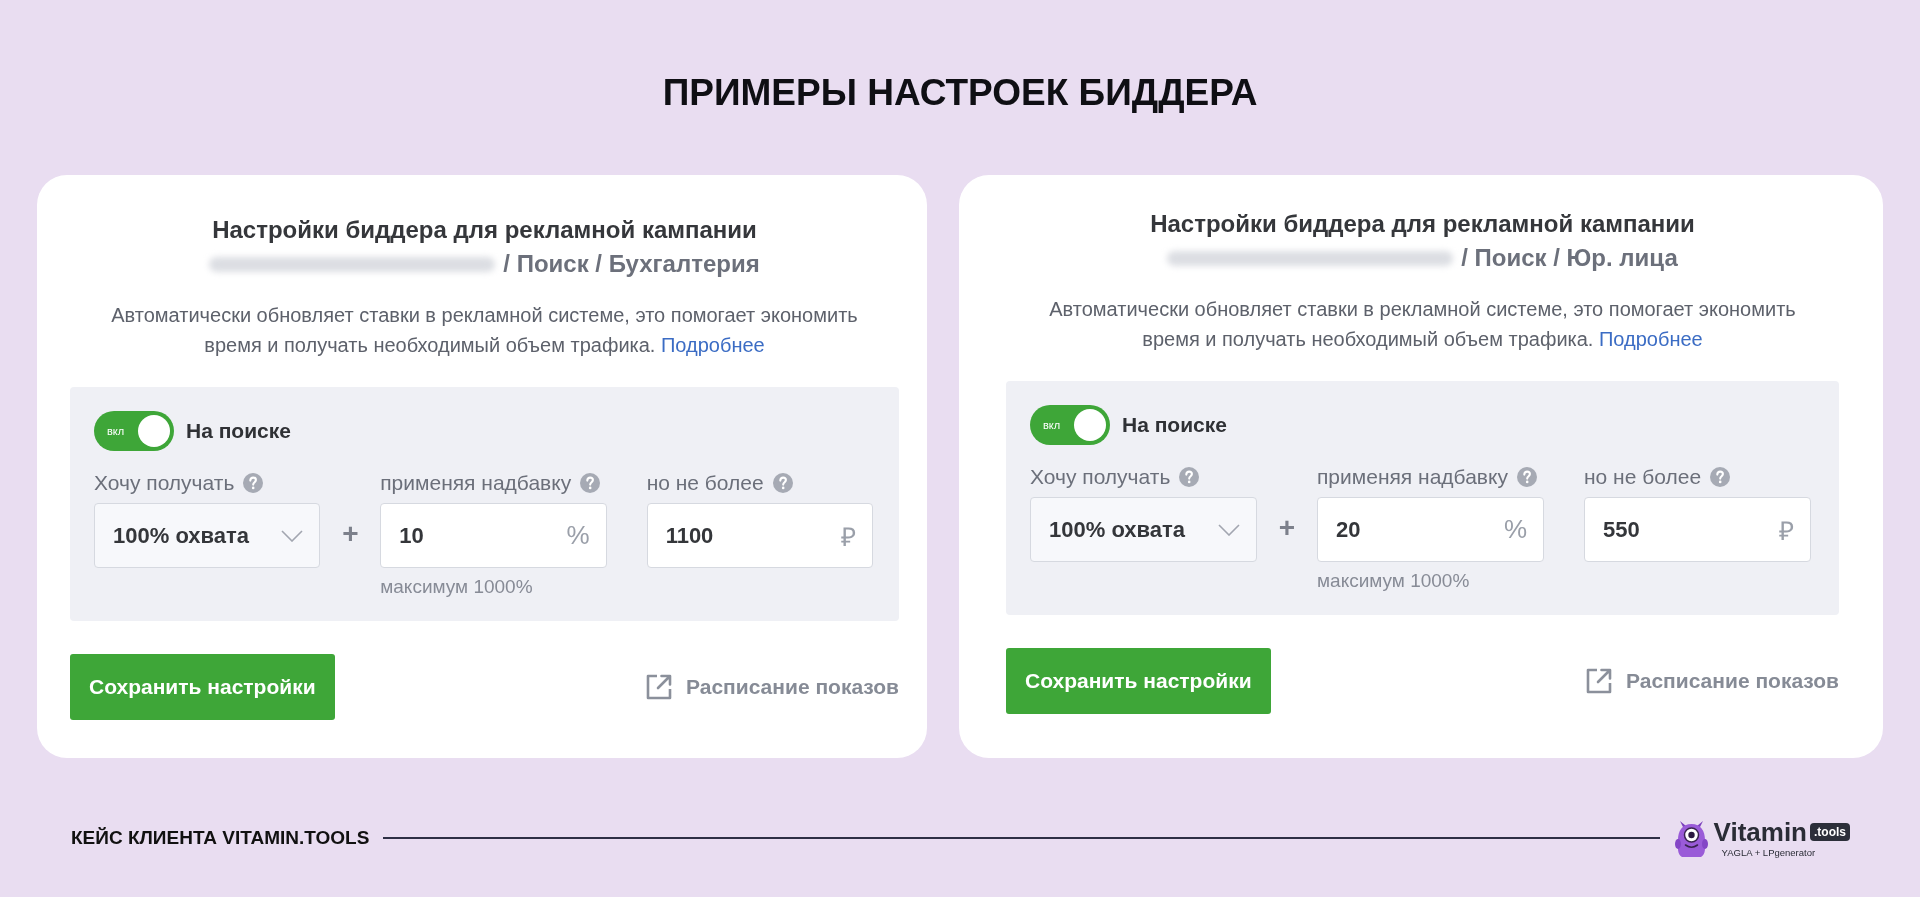  I want to click on campaign-path: / Поиск / Бухгалтерия, so click(631, 264).